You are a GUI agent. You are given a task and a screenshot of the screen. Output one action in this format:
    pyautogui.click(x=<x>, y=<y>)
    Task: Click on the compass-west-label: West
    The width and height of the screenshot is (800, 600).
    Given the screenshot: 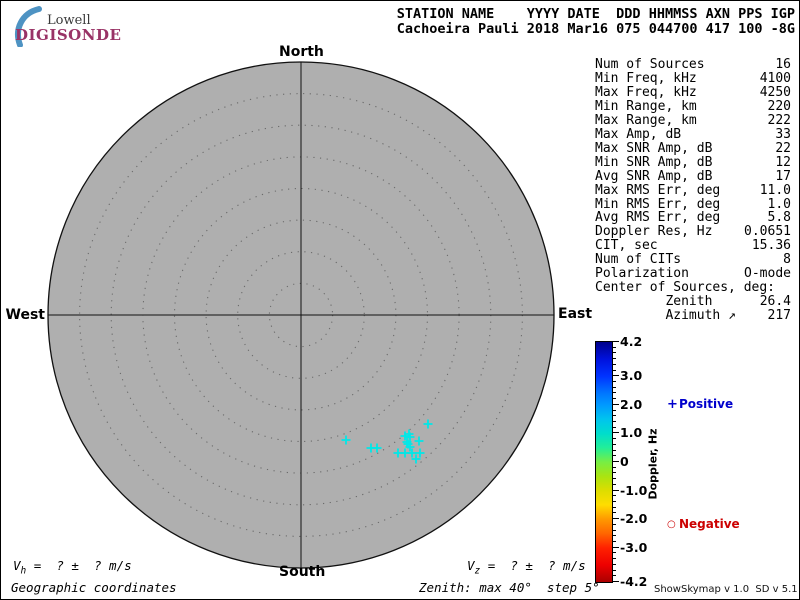 What is the action you would take?
    pyautogui.click(x=25, y=315)
    